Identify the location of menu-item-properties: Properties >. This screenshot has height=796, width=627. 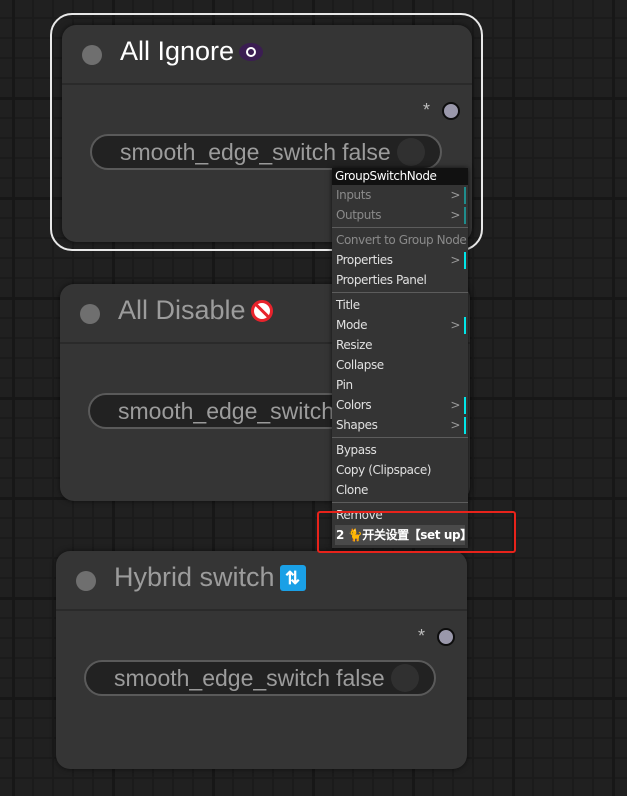
(400, 260).